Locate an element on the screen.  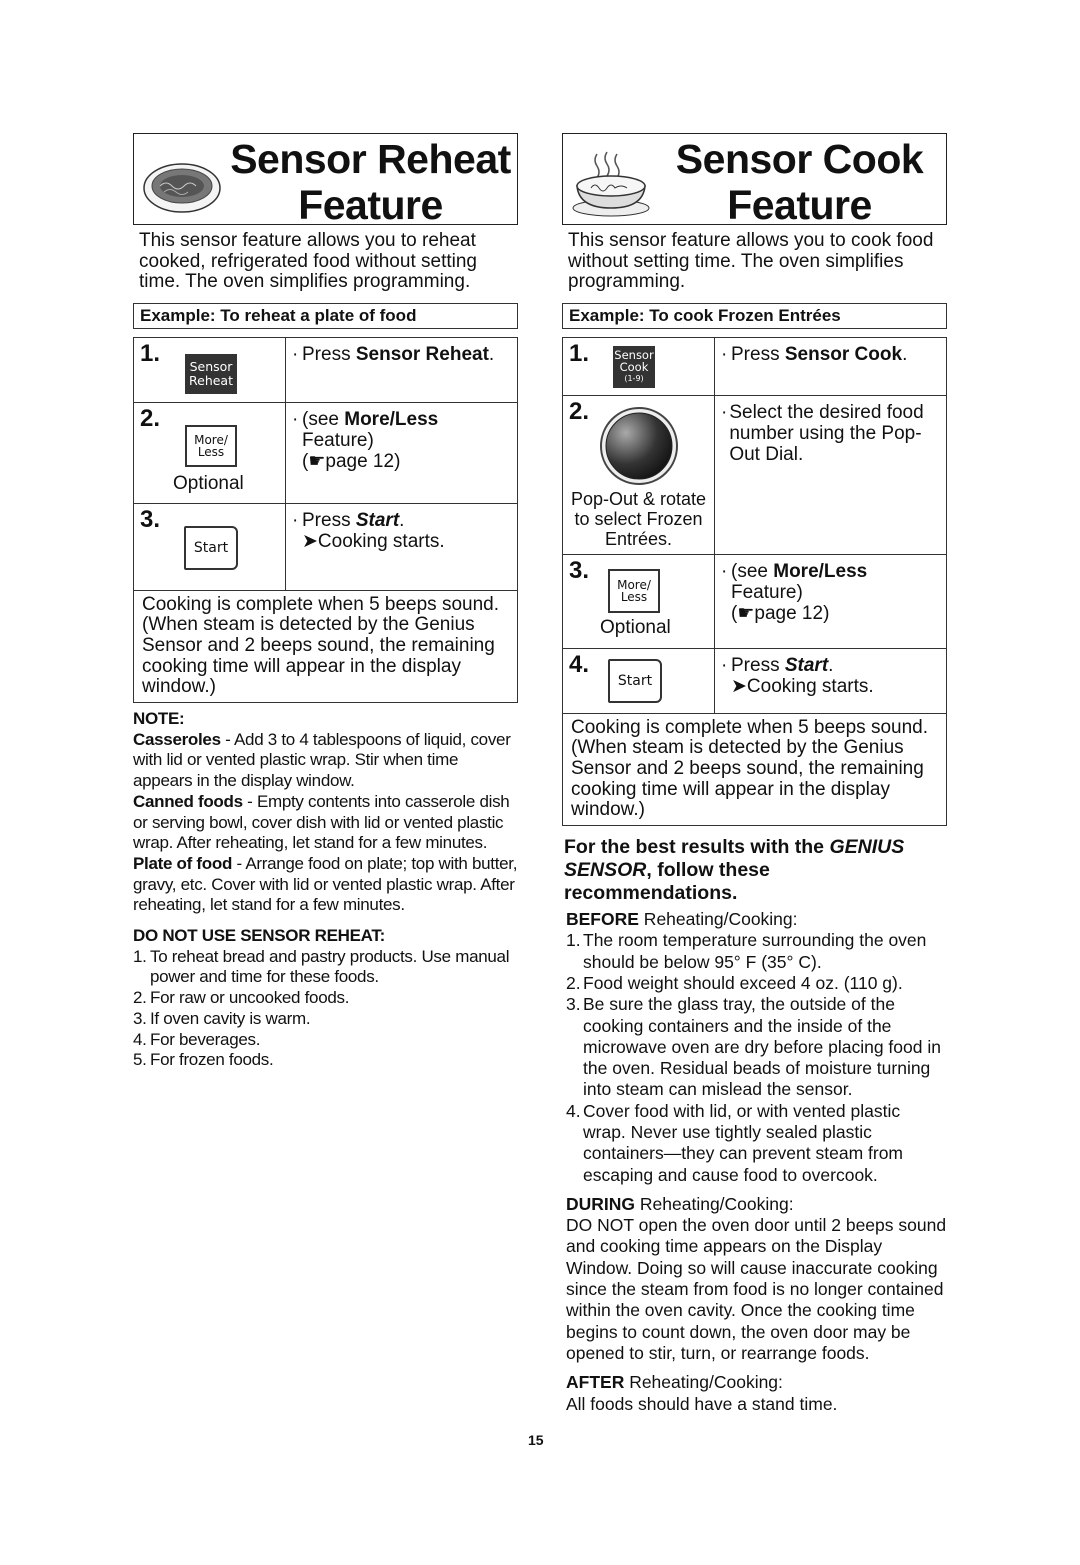
title-line-1: Sensor Reheat is located at coordinates (370, 159).